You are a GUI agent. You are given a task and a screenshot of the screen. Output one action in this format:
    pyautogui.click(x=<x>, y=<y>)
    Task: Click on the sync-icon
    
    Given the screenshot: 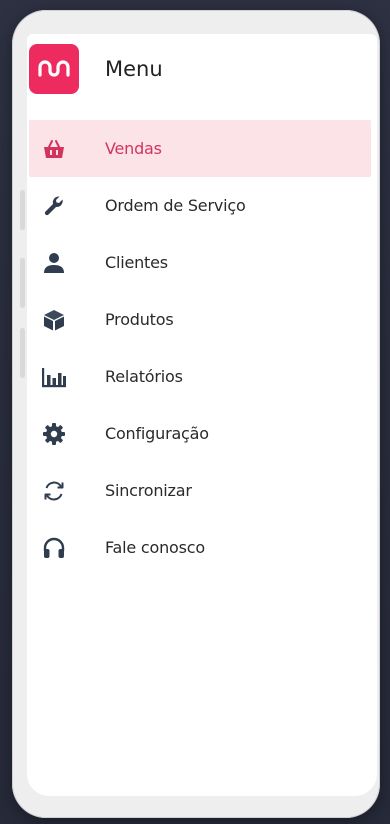 What is the action you would take?
    pyautogui.click(x=54, y=491)
    